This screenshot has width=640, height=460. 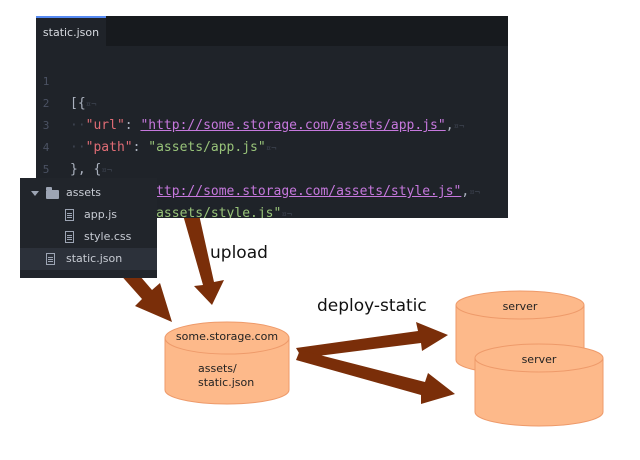 I want to click on storage-title: some.storage.com, so click(x=227, y=336).